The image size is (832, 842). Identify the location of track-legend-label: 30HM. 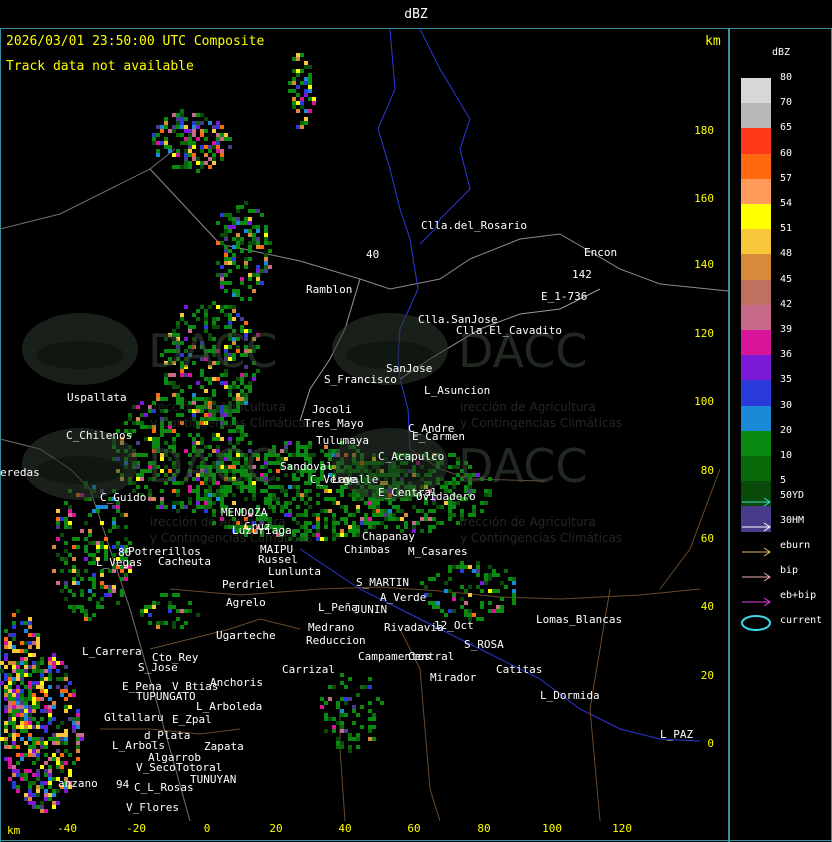
(792, 520).